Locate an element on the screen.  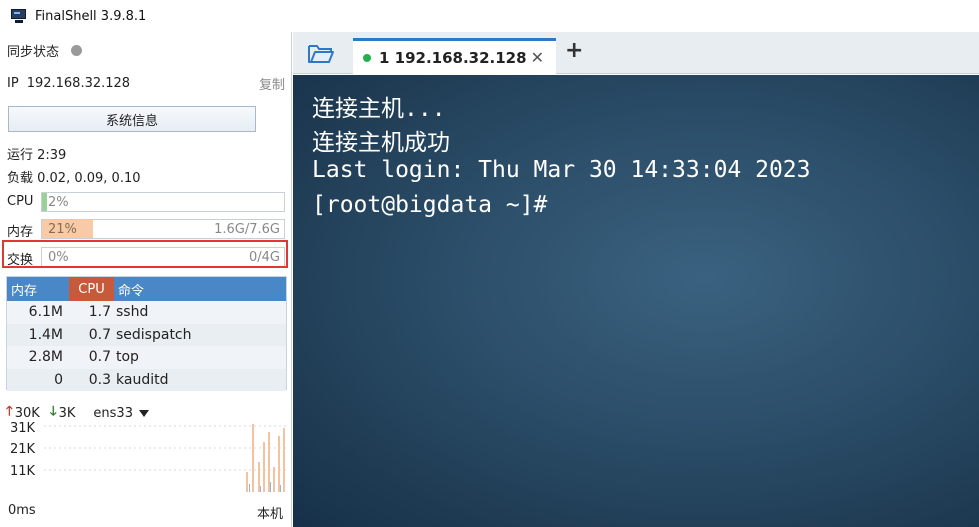
table-row: 1.4M 0.7 sedispatch is located at coordinates (146, 334).